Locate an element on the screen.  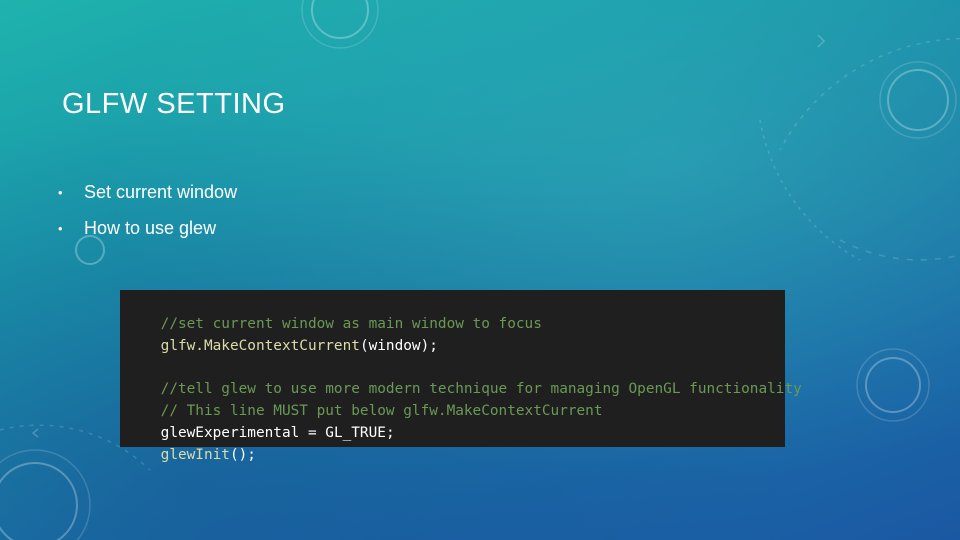
code-semicolon: ; is located at coordinates (390, 432).